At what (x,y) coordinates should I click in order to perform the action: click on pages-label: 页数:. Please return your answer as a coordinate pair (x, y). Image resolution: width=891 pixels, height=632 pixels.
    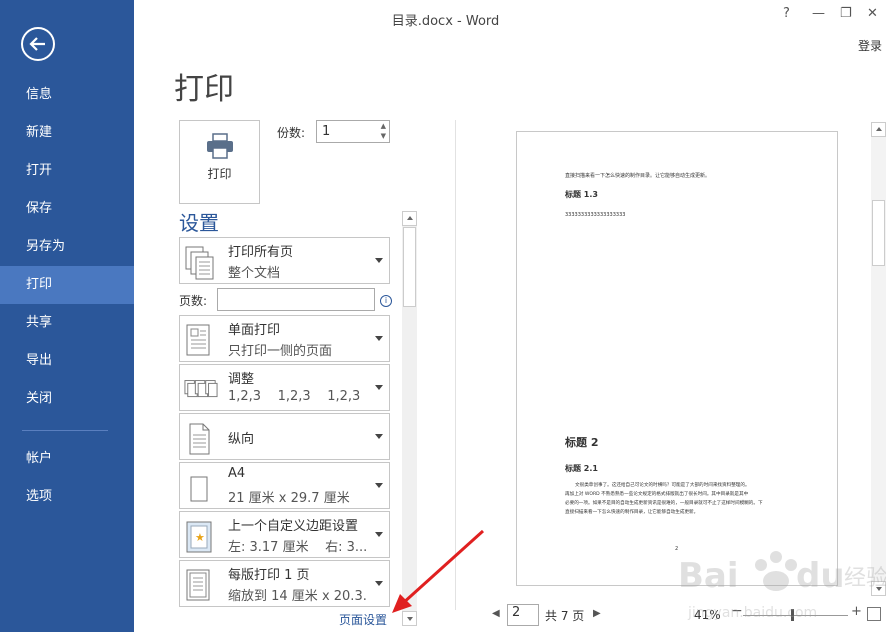
    Looking at the image, I should click on (193, 301).